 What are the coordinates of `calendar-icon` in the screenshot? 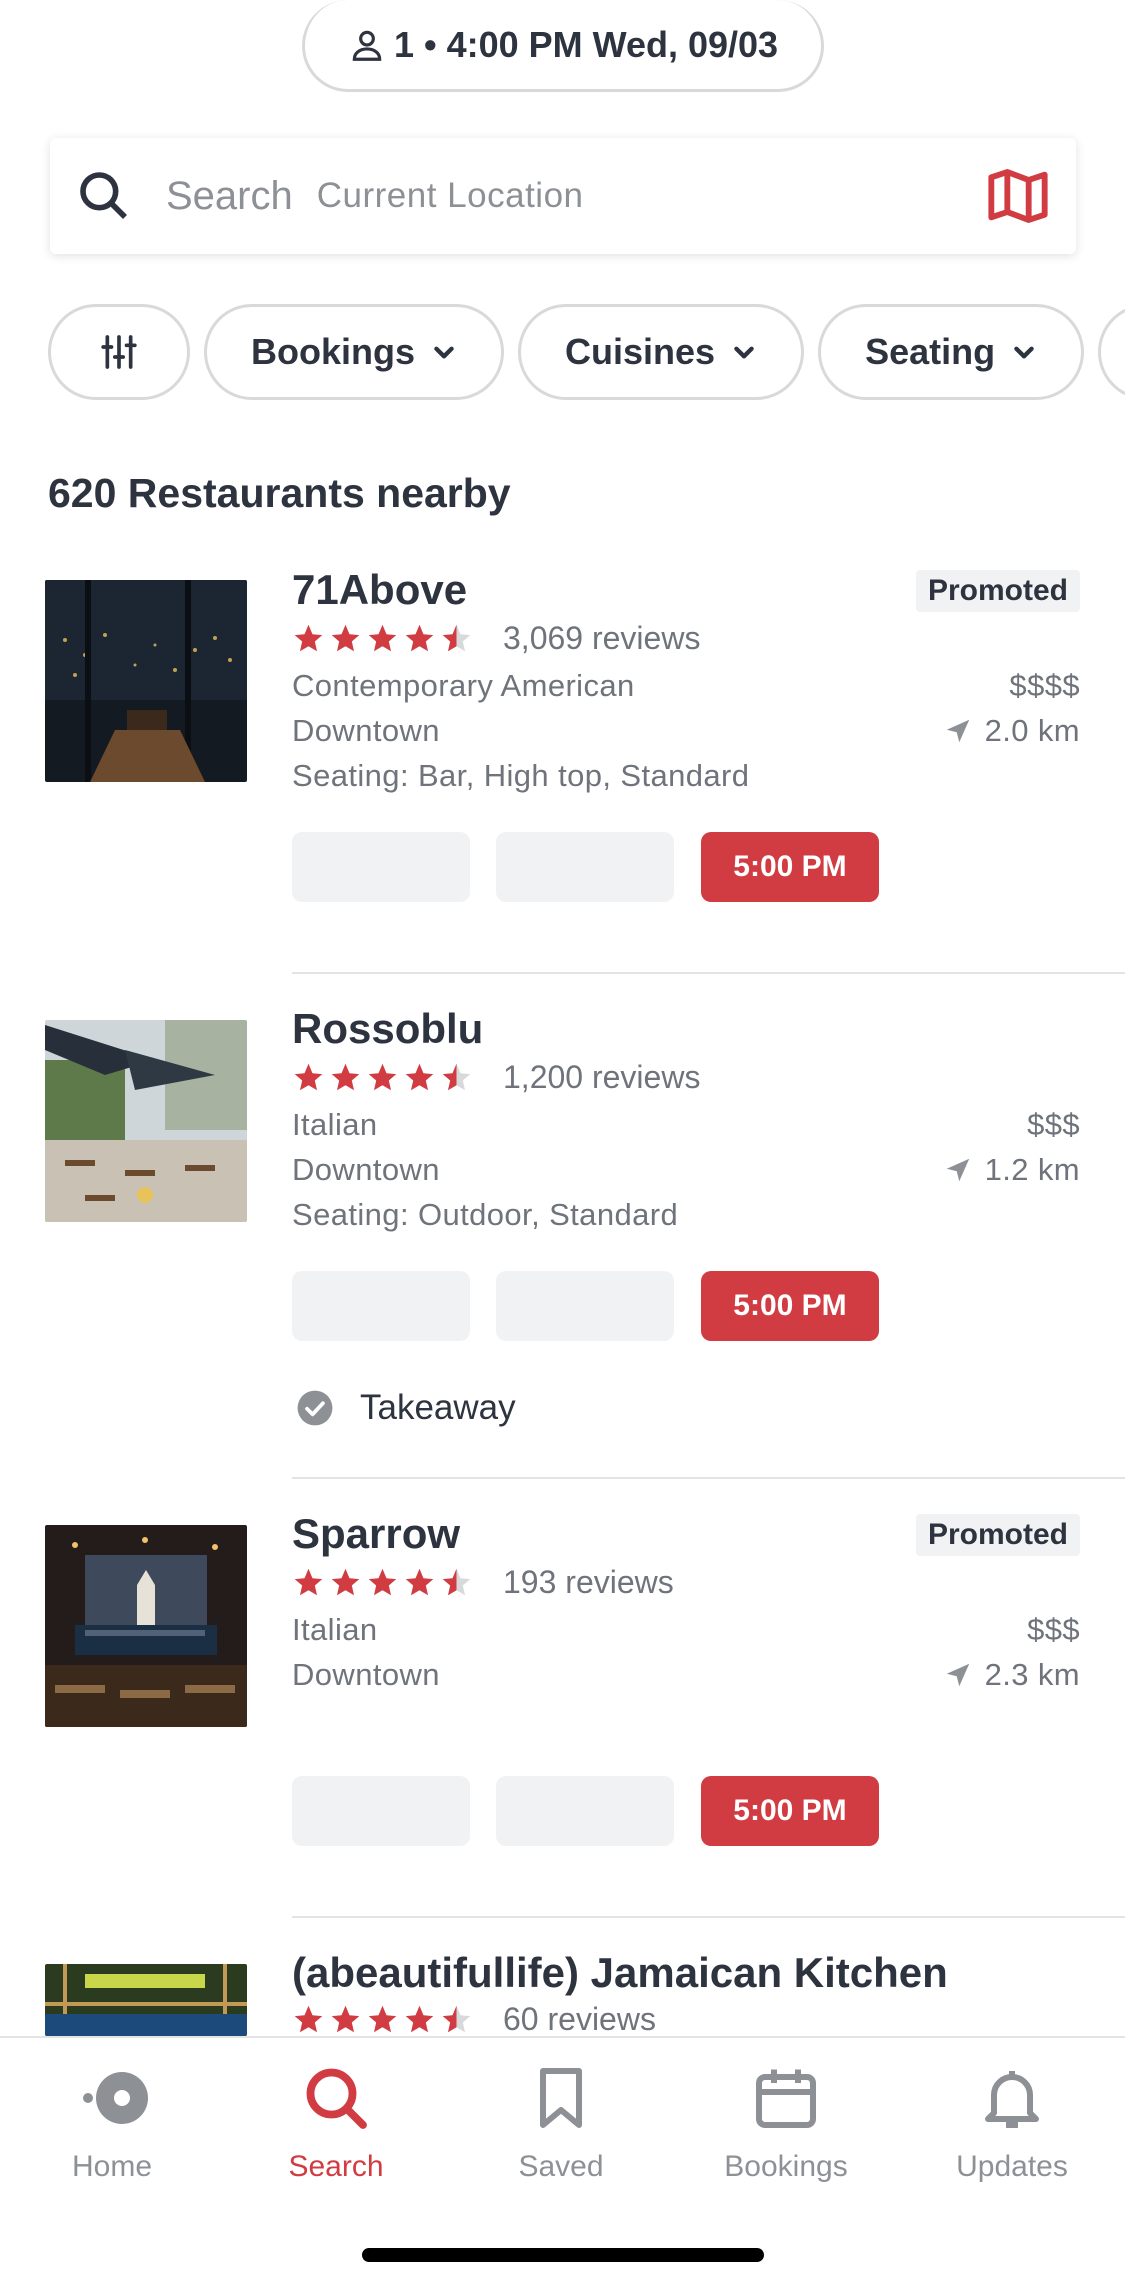 It's located at (786, 2098).